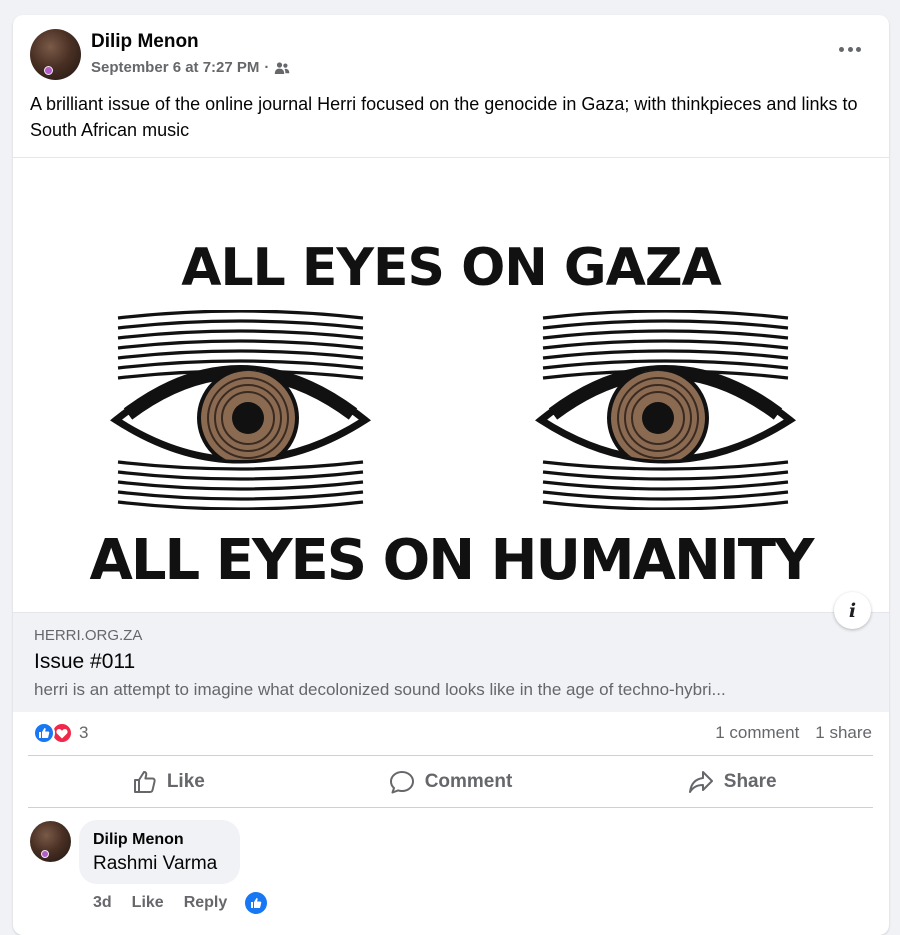 The image size is (900, 935). I want to click on comment-age: 3d, so click(102, 903).